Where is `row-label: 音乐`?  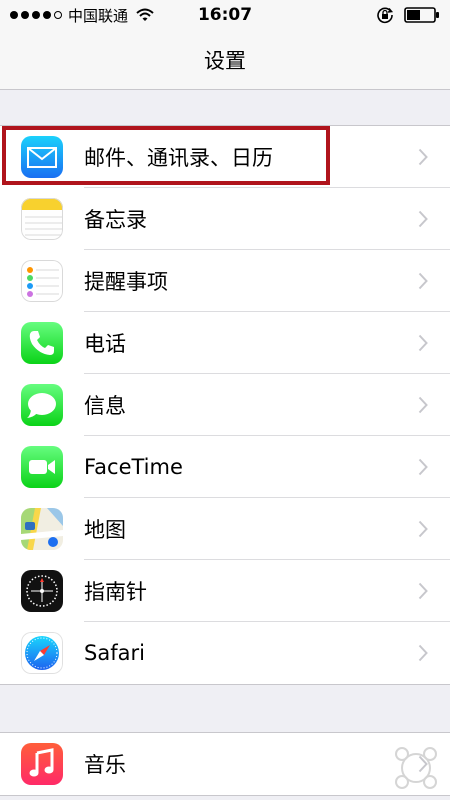 row-label: 音乐 is located at coordinates (105, 765).